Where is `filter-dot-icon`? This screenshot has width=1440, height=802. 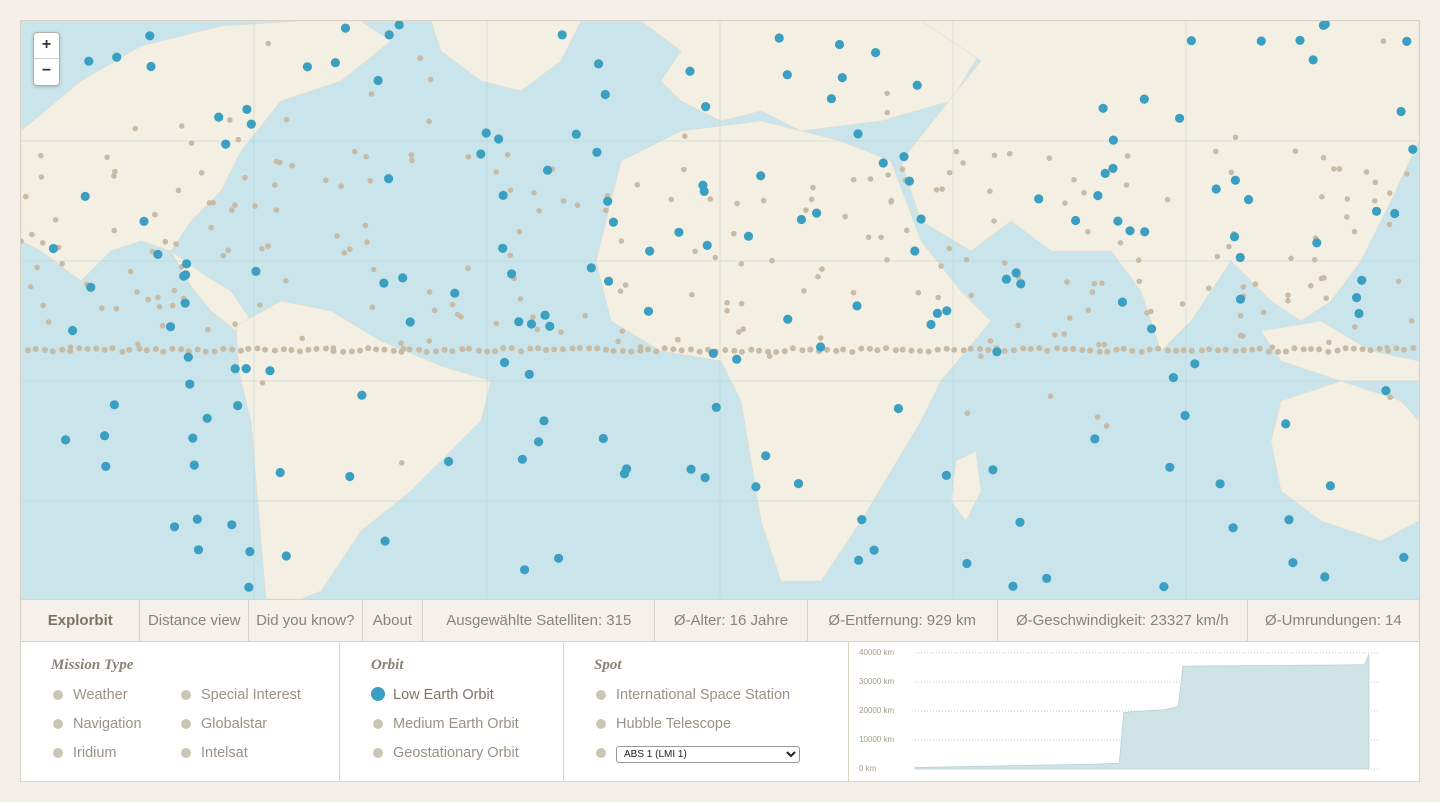 filter-dot-icon is located at coordinates (601, 753).